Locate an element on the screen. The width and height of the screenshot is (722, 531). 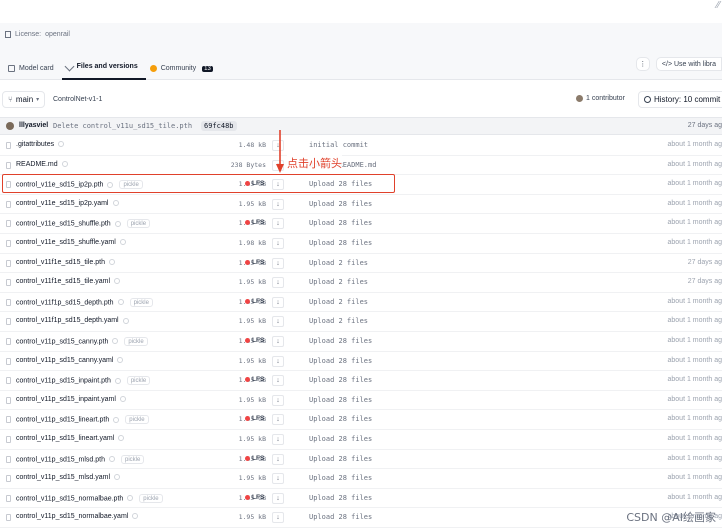
lfs-label: LFS is located at coordinates (258, 419).